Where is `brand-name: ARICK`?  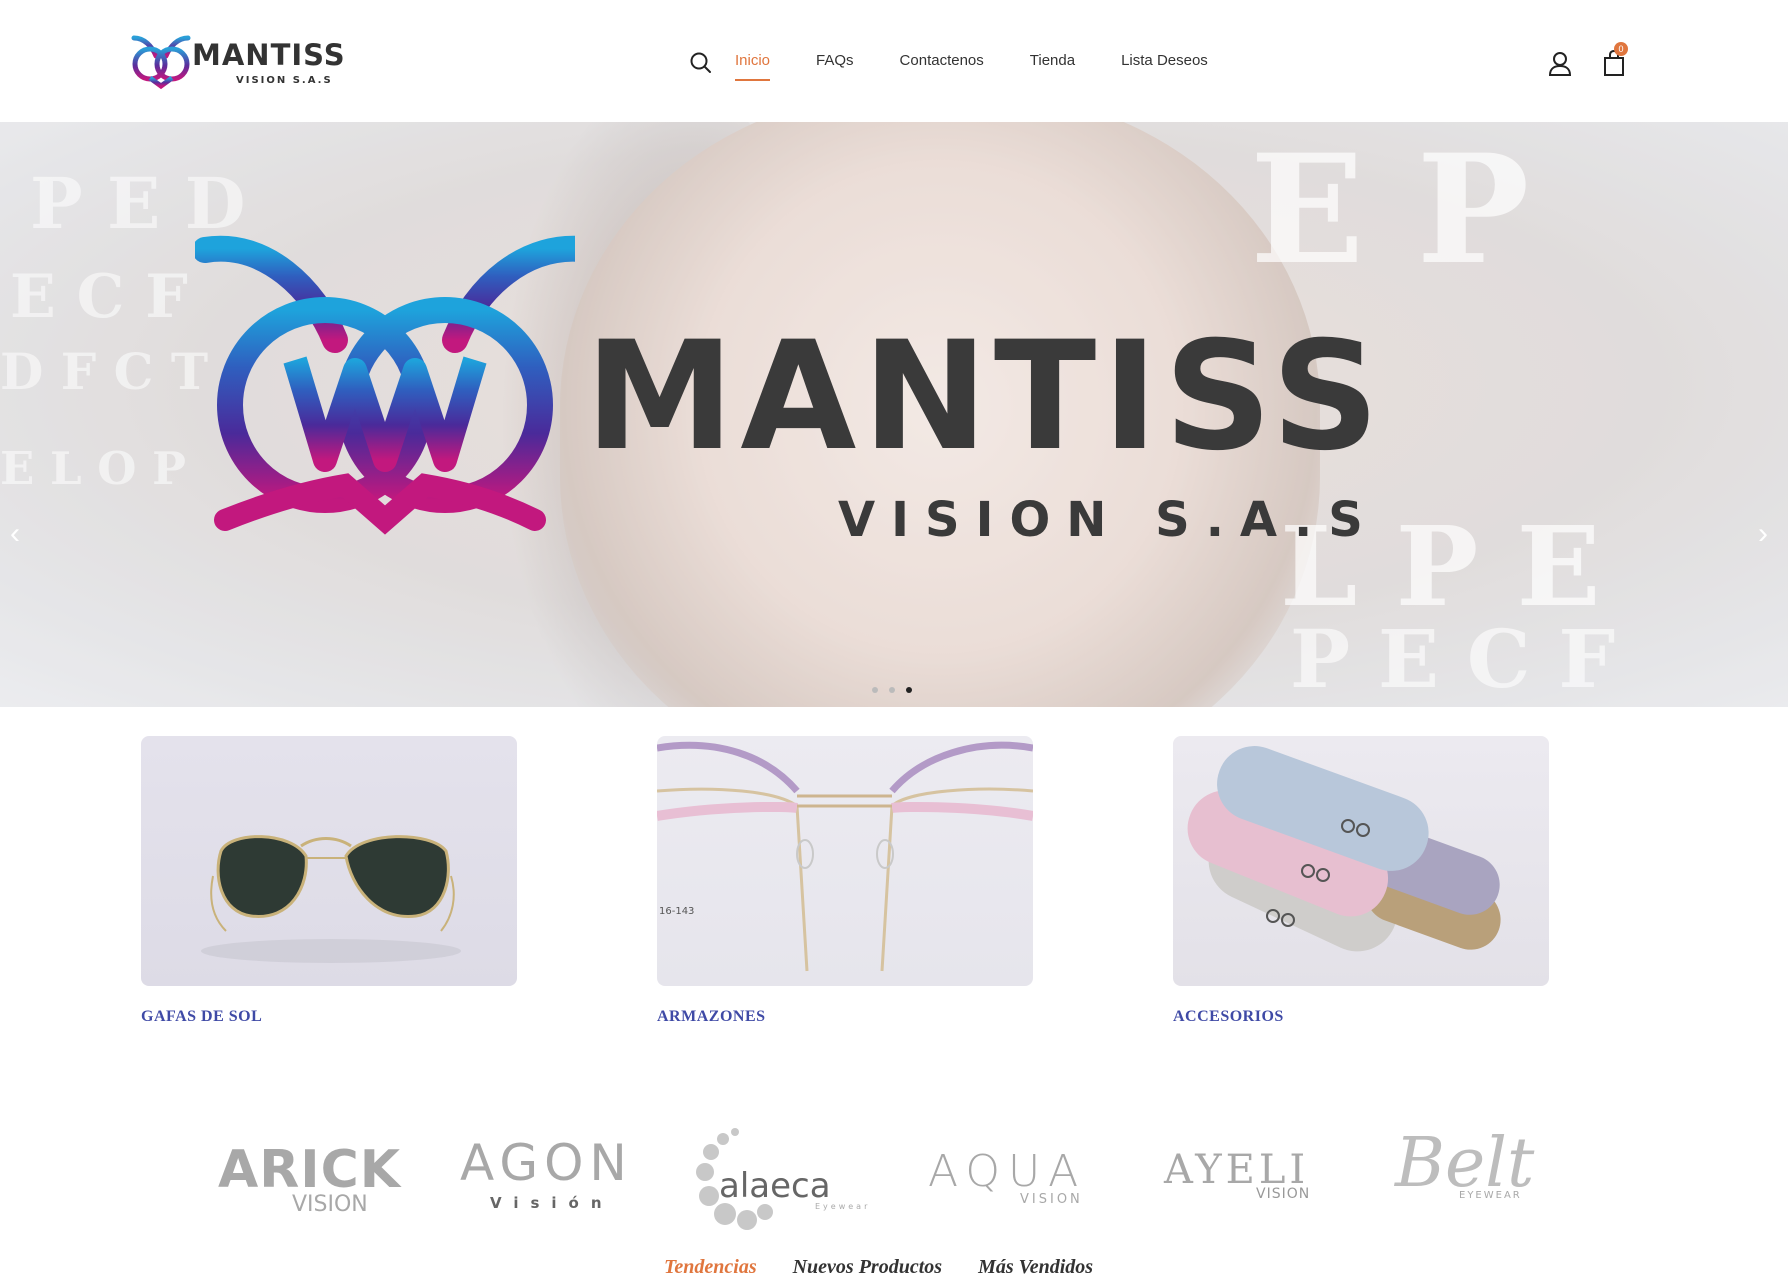 brand-name: ARICK is located at coordinates (310, 1170).